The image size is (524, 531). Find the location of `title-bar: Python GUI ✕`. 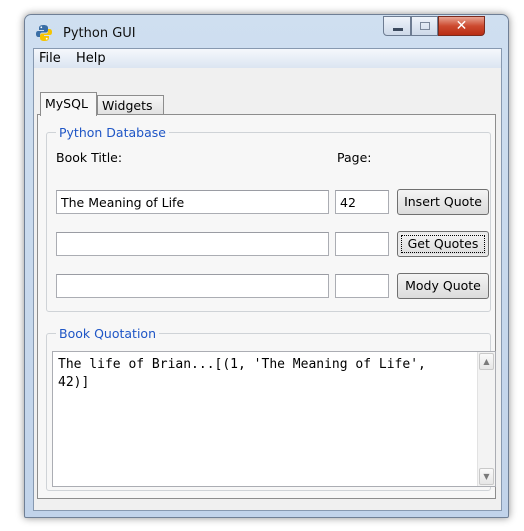

title-bar: Python GUI ✕ is located at coordinates (266, 31).